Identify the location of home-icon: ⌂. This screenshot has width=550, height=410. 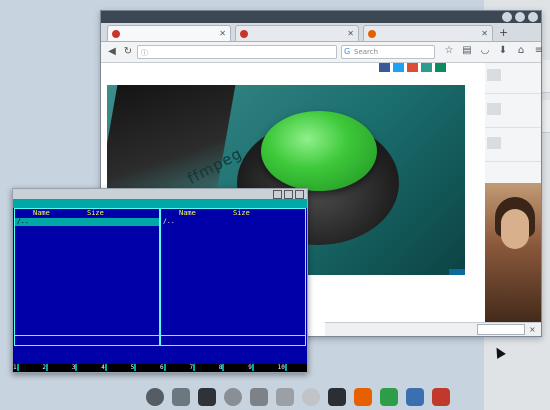
(521, 51).